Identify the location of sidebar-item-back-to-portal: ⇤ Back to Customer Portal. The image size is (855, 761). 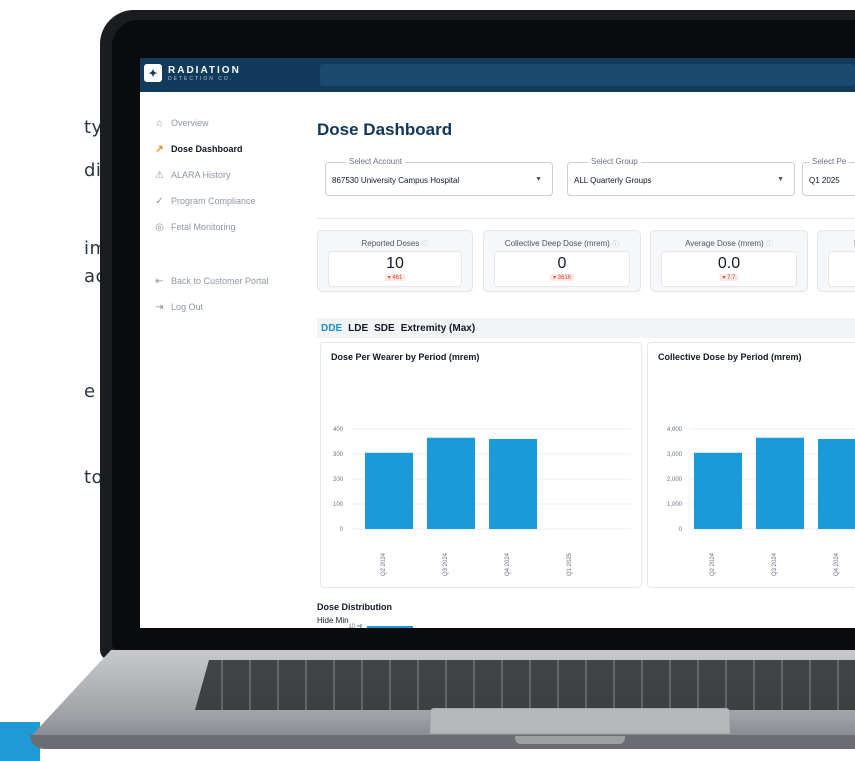
(211, 281).